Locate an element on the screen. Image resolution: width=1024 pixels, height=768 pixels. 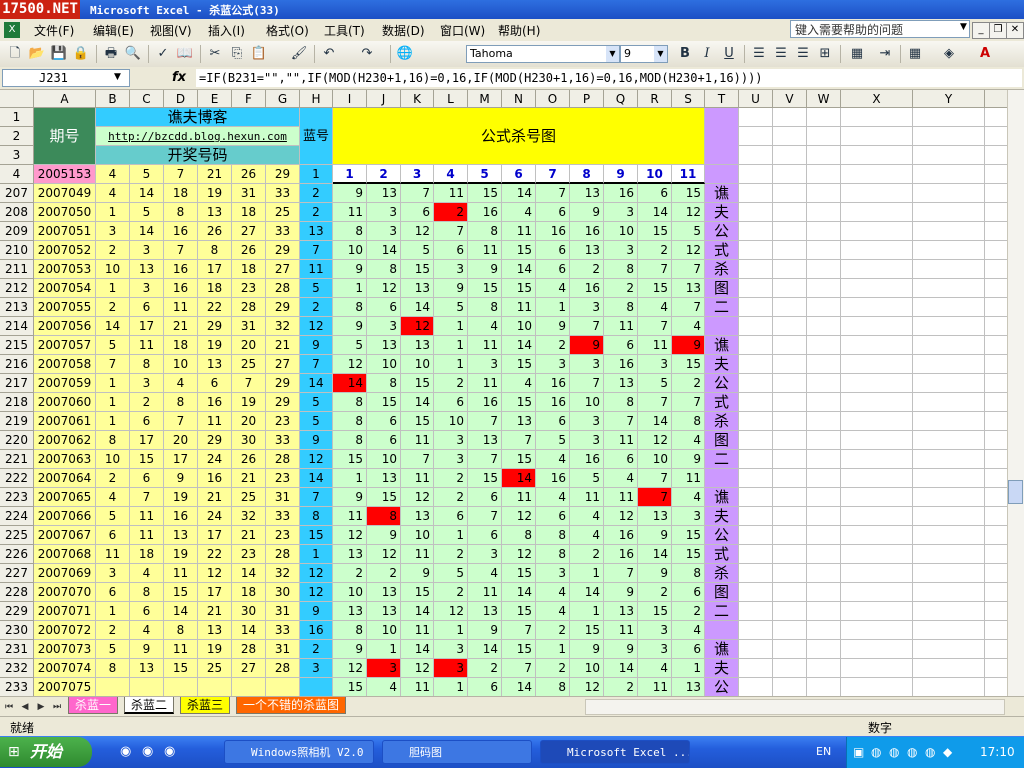
tray-network-icon: ▣ is located at coordinates (858, 752).